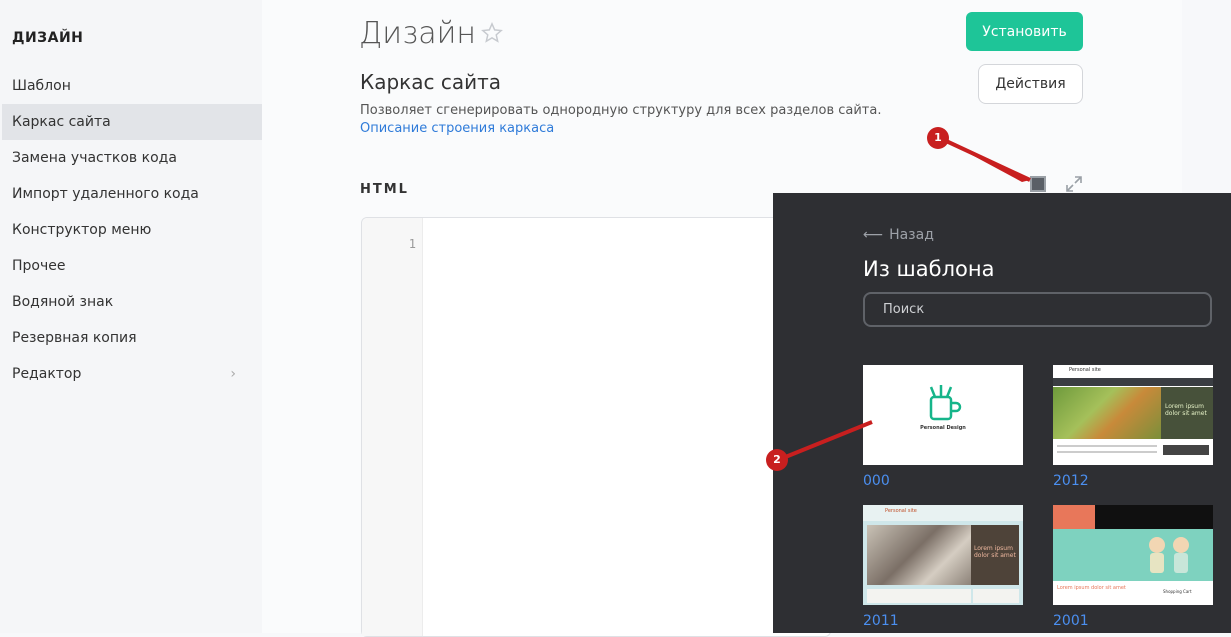  Describe the element at coordinates (945, 403) in the screenshot. I see `pencil-cup-logo-icon` at that location.